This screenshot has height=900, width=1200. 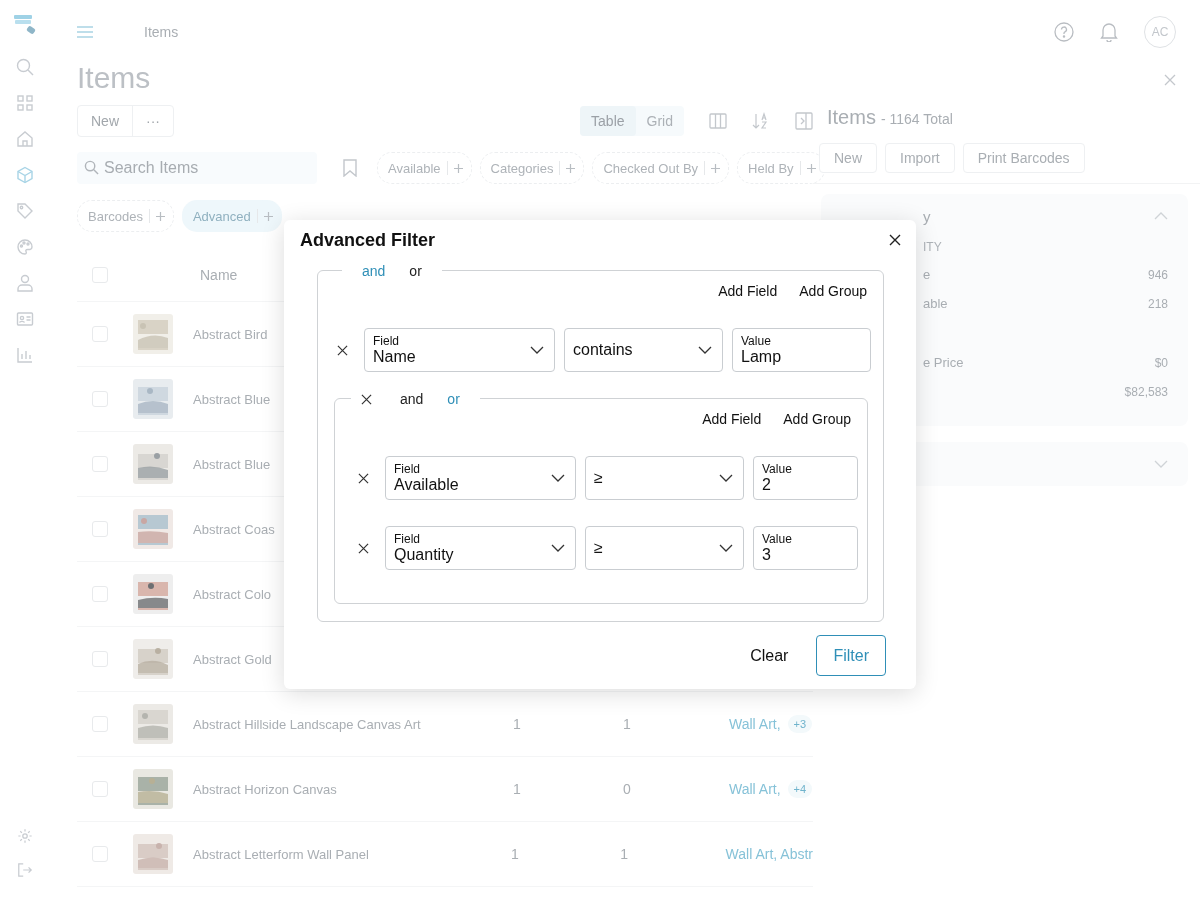 I want to click on stat-label: e, so click(x=927, y=274).